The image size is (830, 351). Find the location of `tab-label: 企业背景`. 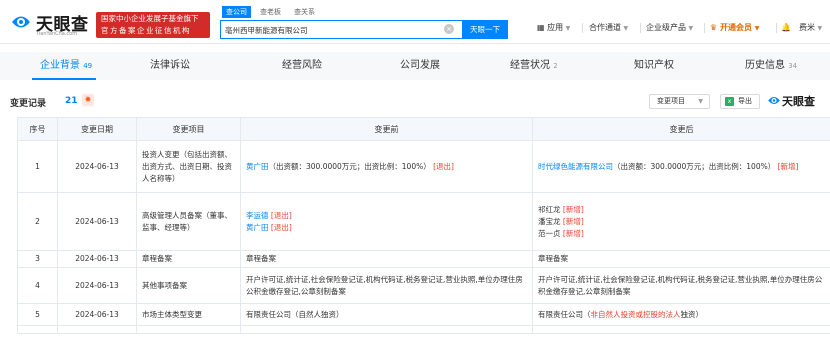

tab-label: 企业背景 is located at coordinates (60, 65).